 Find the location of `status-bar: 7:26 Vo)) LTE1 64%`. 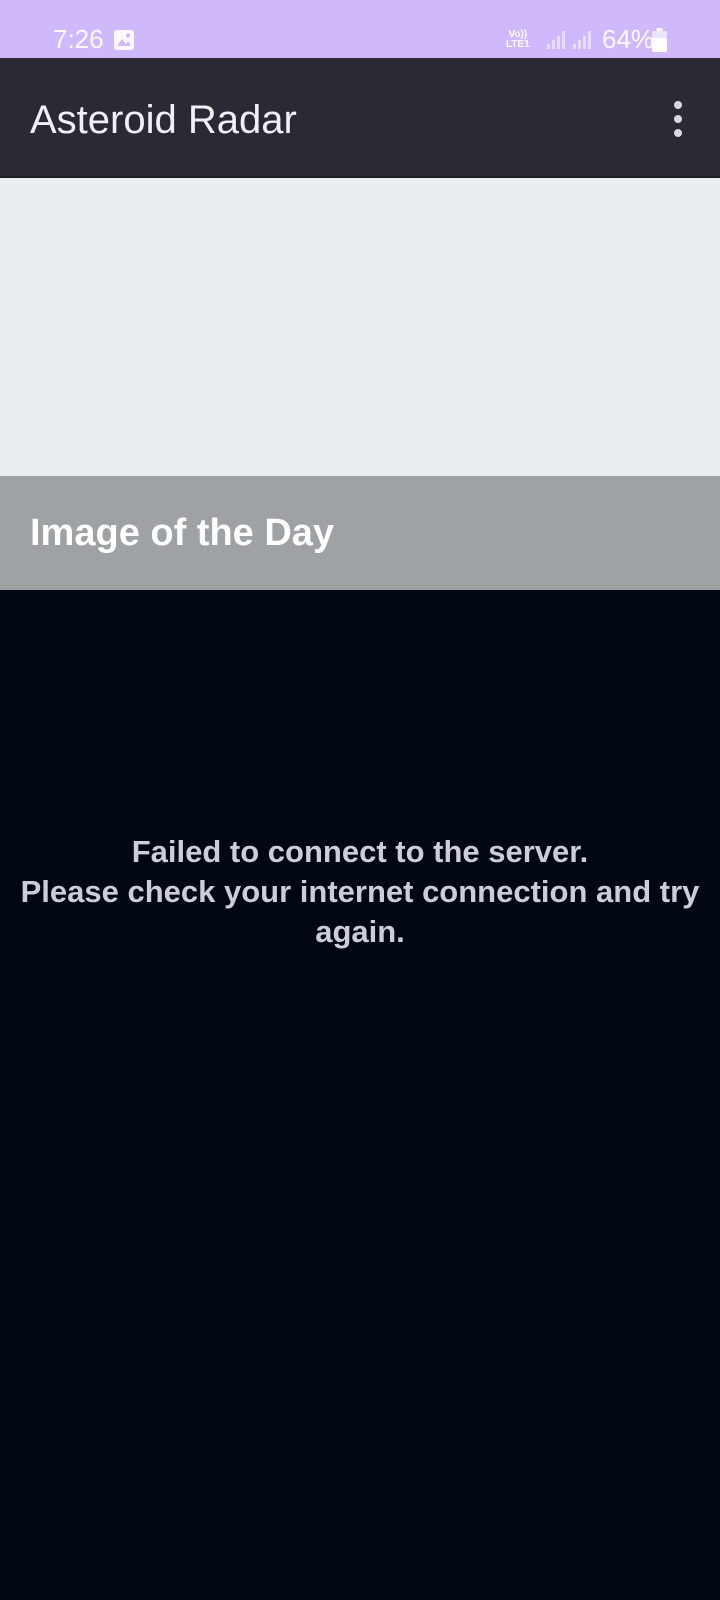

status-bar: 7:26 Vo)) LTE1 64% is located at coordinates (360, 29).